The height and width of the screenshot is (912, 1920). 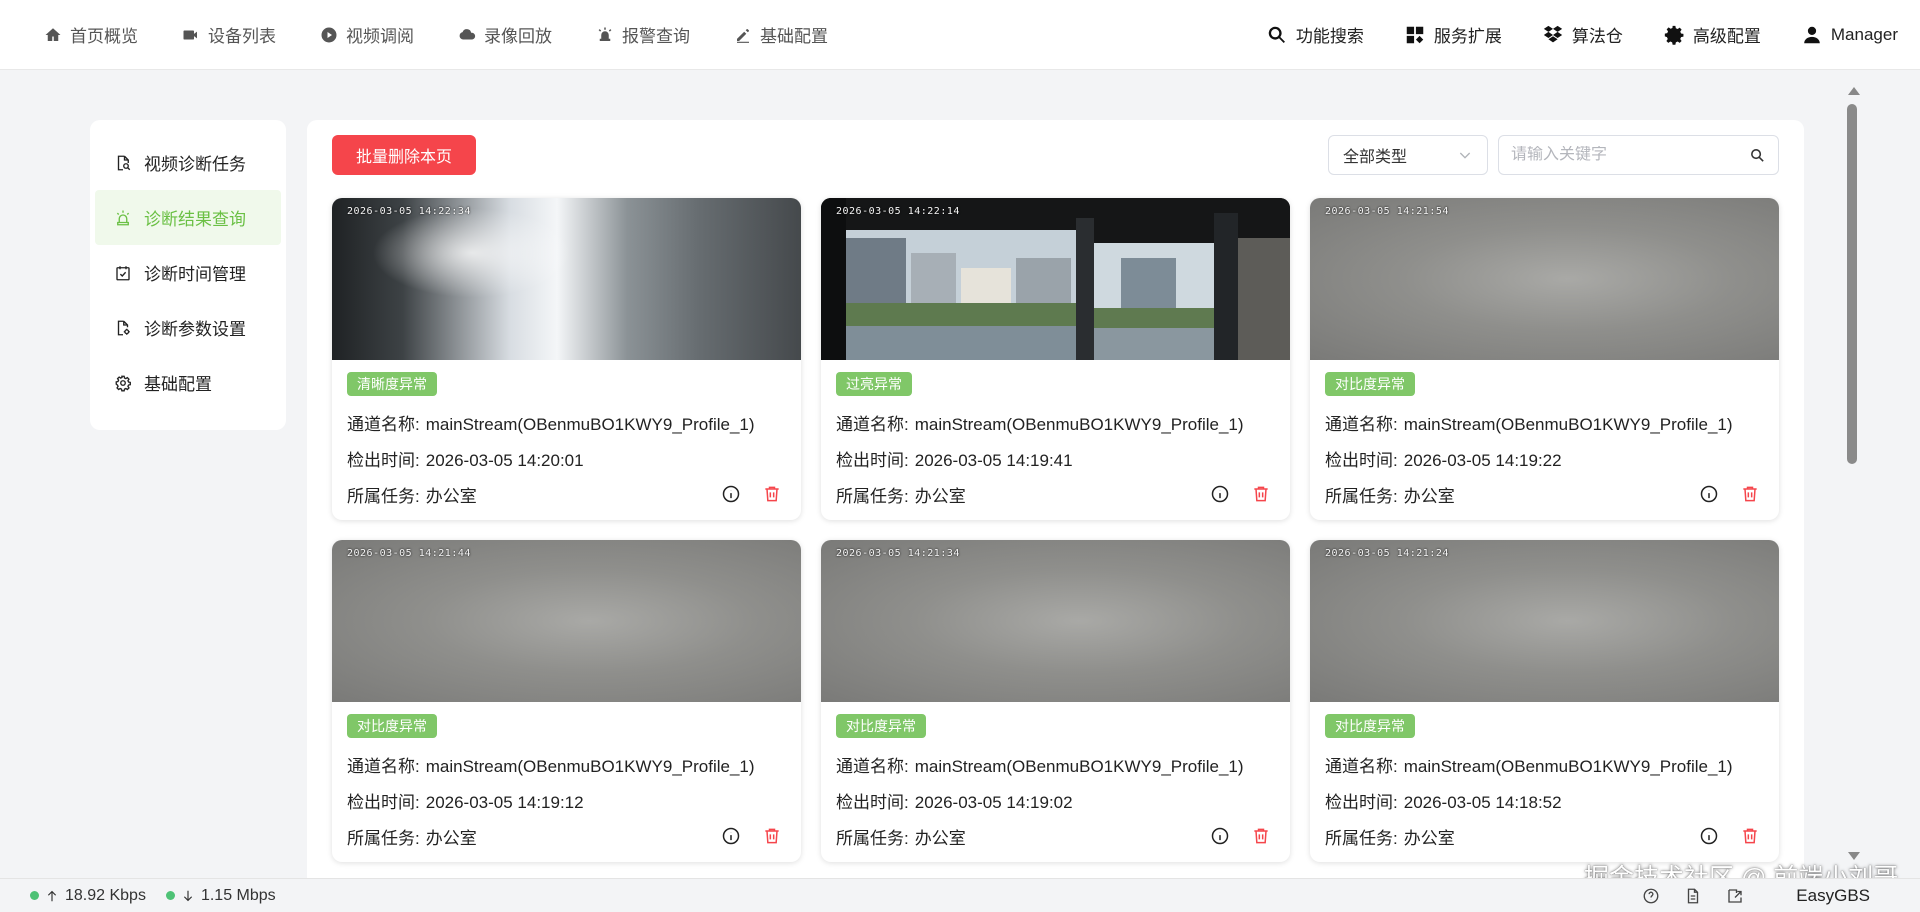 I want to click on nav-item-label: 首页概览, so click(x=104, y=36).